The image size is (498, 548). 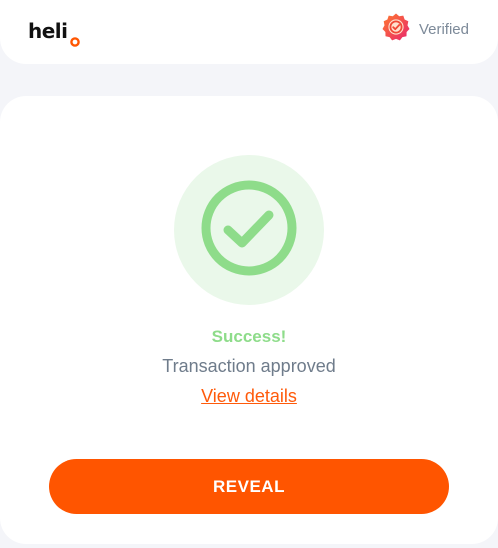 What do you see at coordinates (249, 396) in the screenshot?
I see `view-details-link: View details` at bounding box center [249, 396].